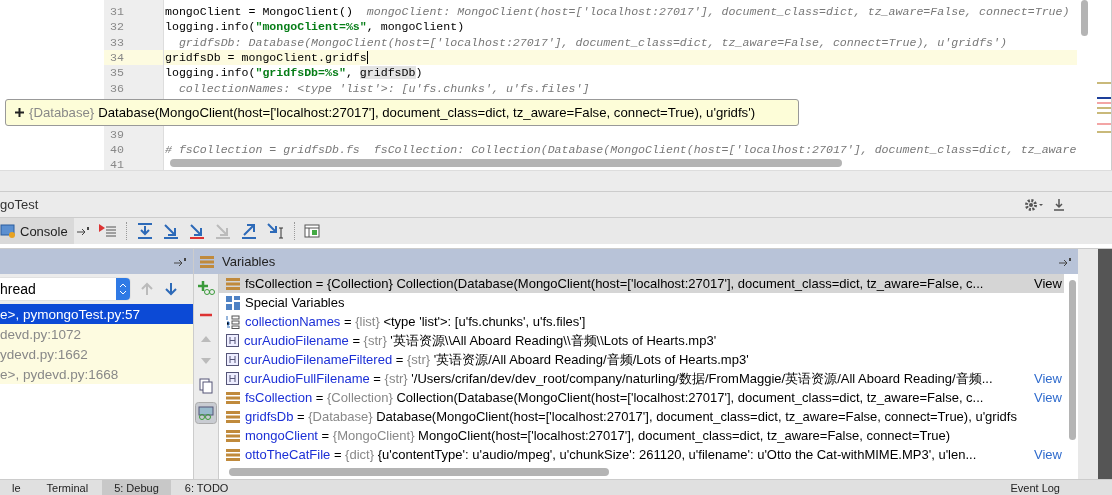 Image resolution: width=1112 pixels, height=495 pixels. What do you see at coordinates (1035, 487) in the screenshot?
I see `tool-window-tab: Event Log` at bounding box center [1035, 487].